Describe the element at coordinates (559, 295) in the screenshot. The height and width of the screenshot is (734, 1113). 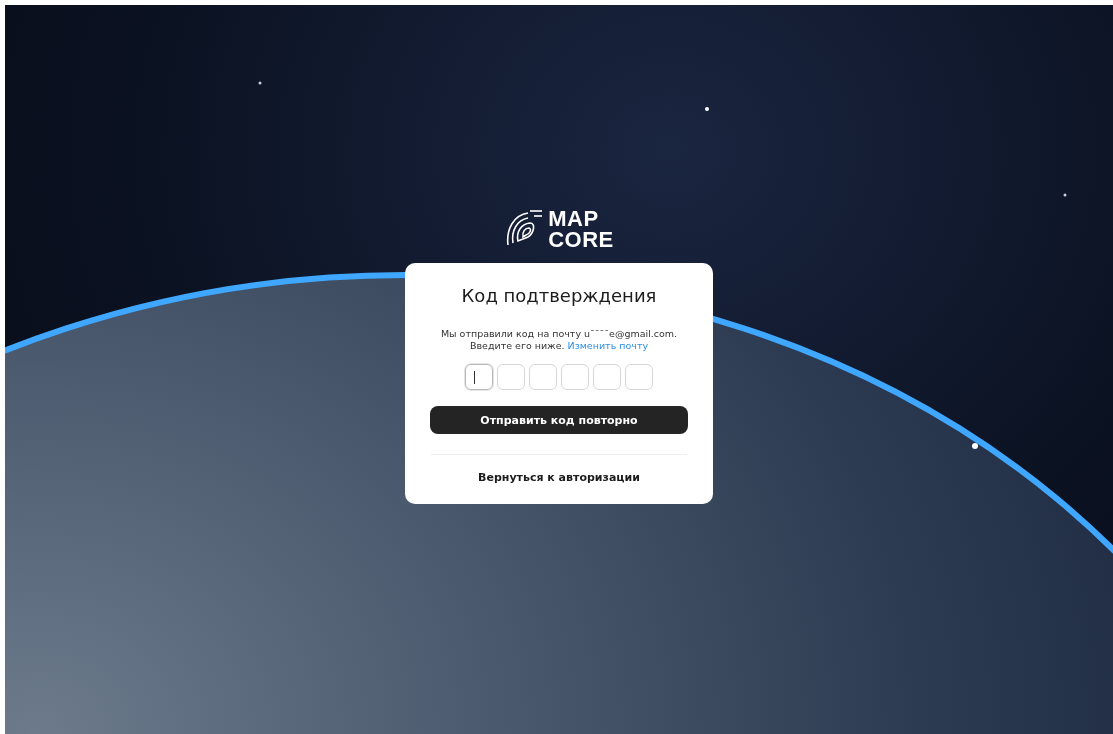
I see `card-title: Код подтверждения` at that location.